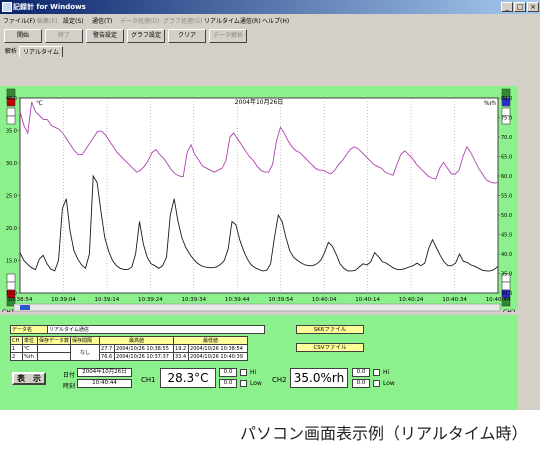 This screenshot has height=450, width=540. I want to click on chart-title: 2004年10月26日, so click(259, 102).